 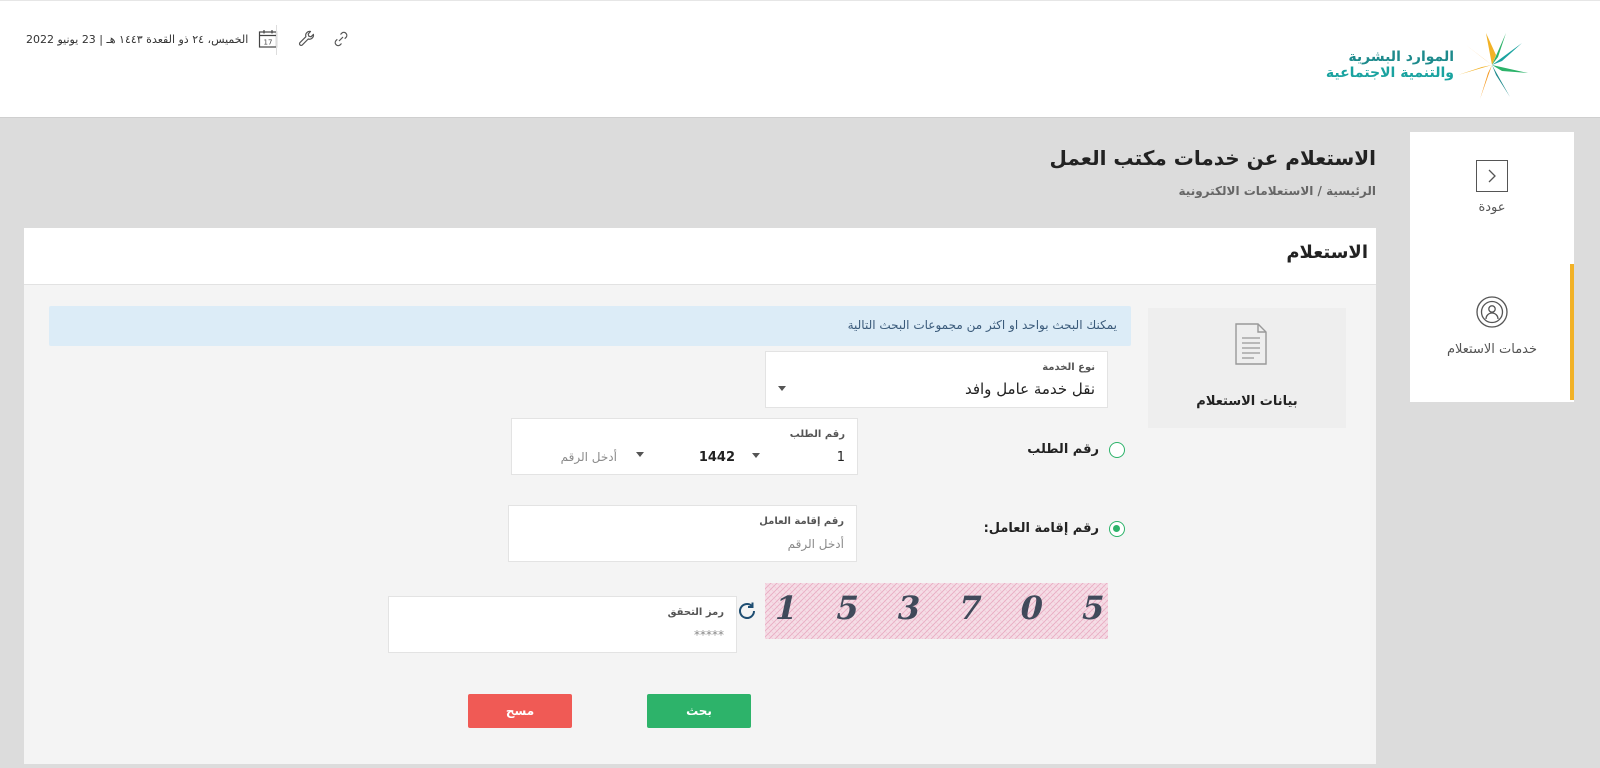 What do you see at coordinates (307, 39) in the screenshot?
I see `wrench-icon` at bounding box center [307, 39].